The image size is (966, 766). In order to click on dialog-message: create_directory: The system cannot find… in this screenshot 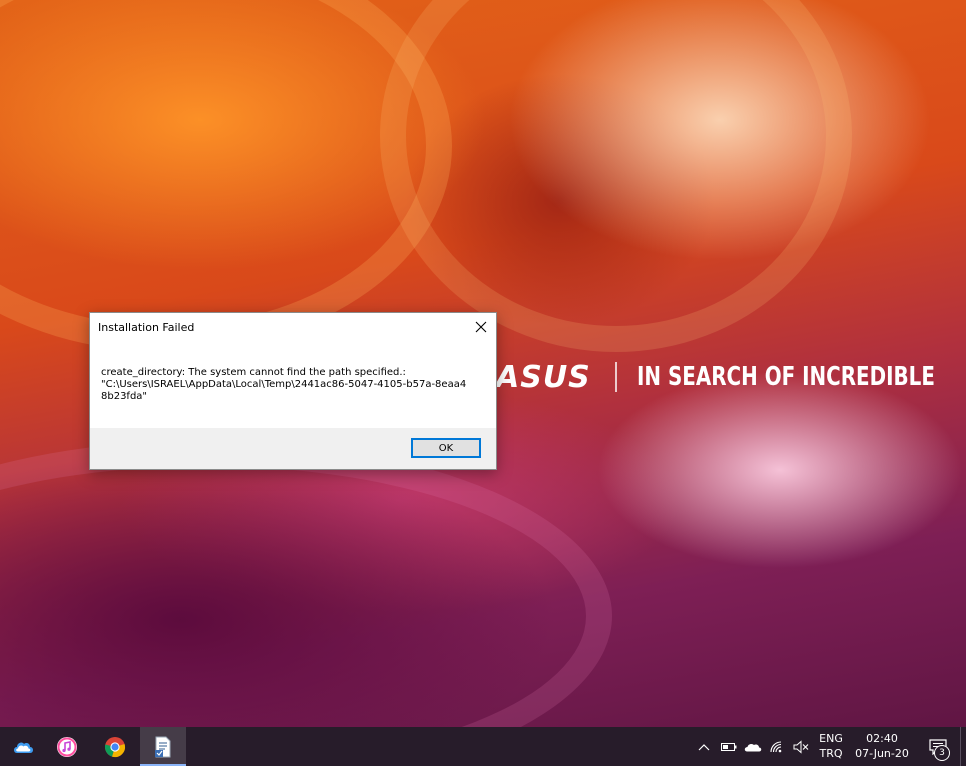, I will do `click(293, 385)`.